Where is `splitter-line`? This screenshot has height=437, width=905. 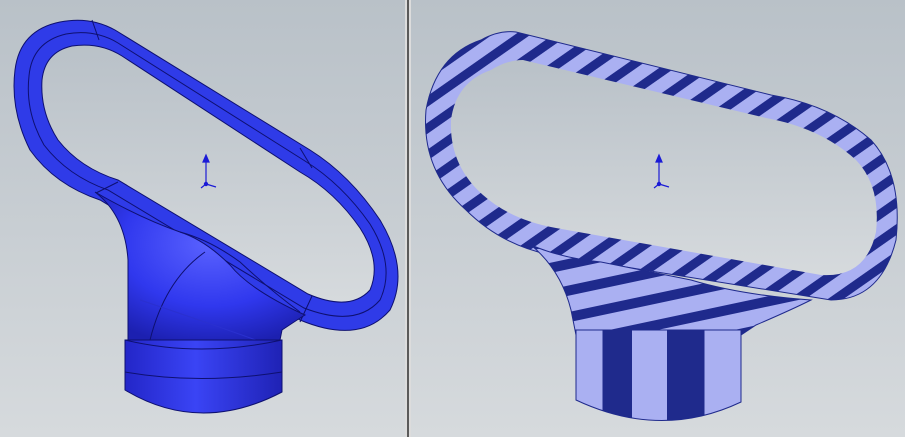
splitter-line is located at coordinates (408, 218).